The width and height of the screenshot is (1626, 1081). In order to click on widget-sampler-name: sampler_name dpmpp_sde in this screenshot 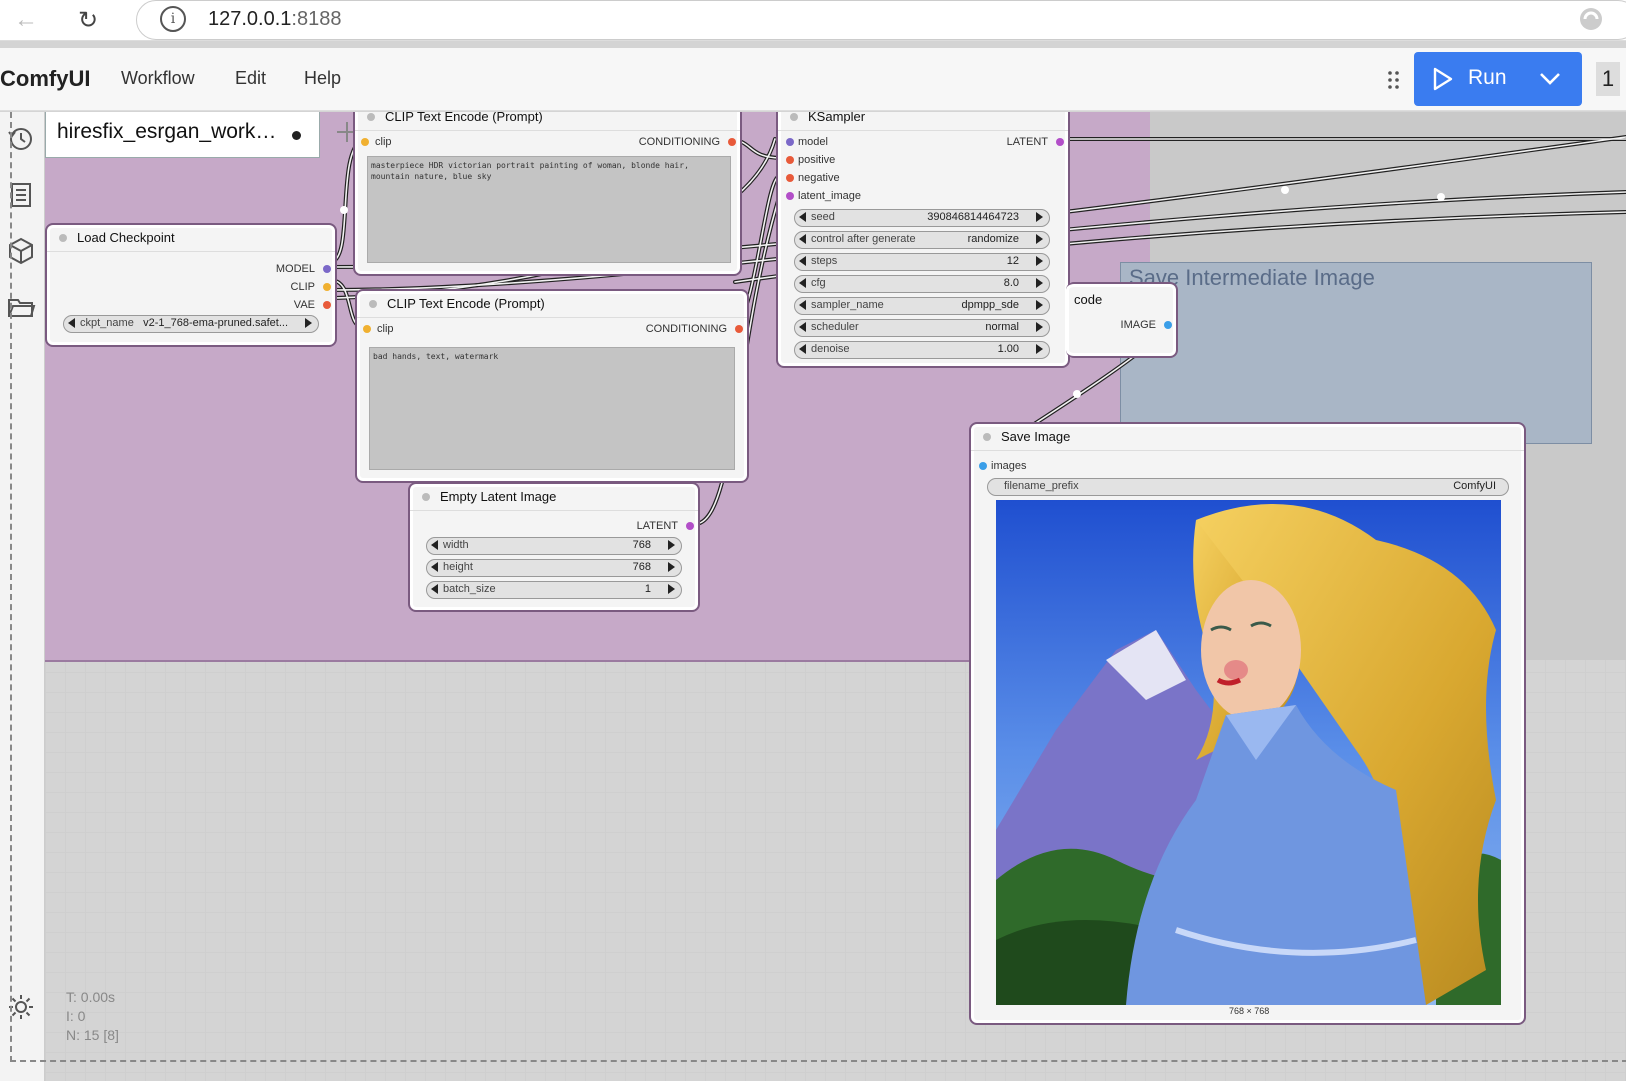, I will do `click(922, 306)`.